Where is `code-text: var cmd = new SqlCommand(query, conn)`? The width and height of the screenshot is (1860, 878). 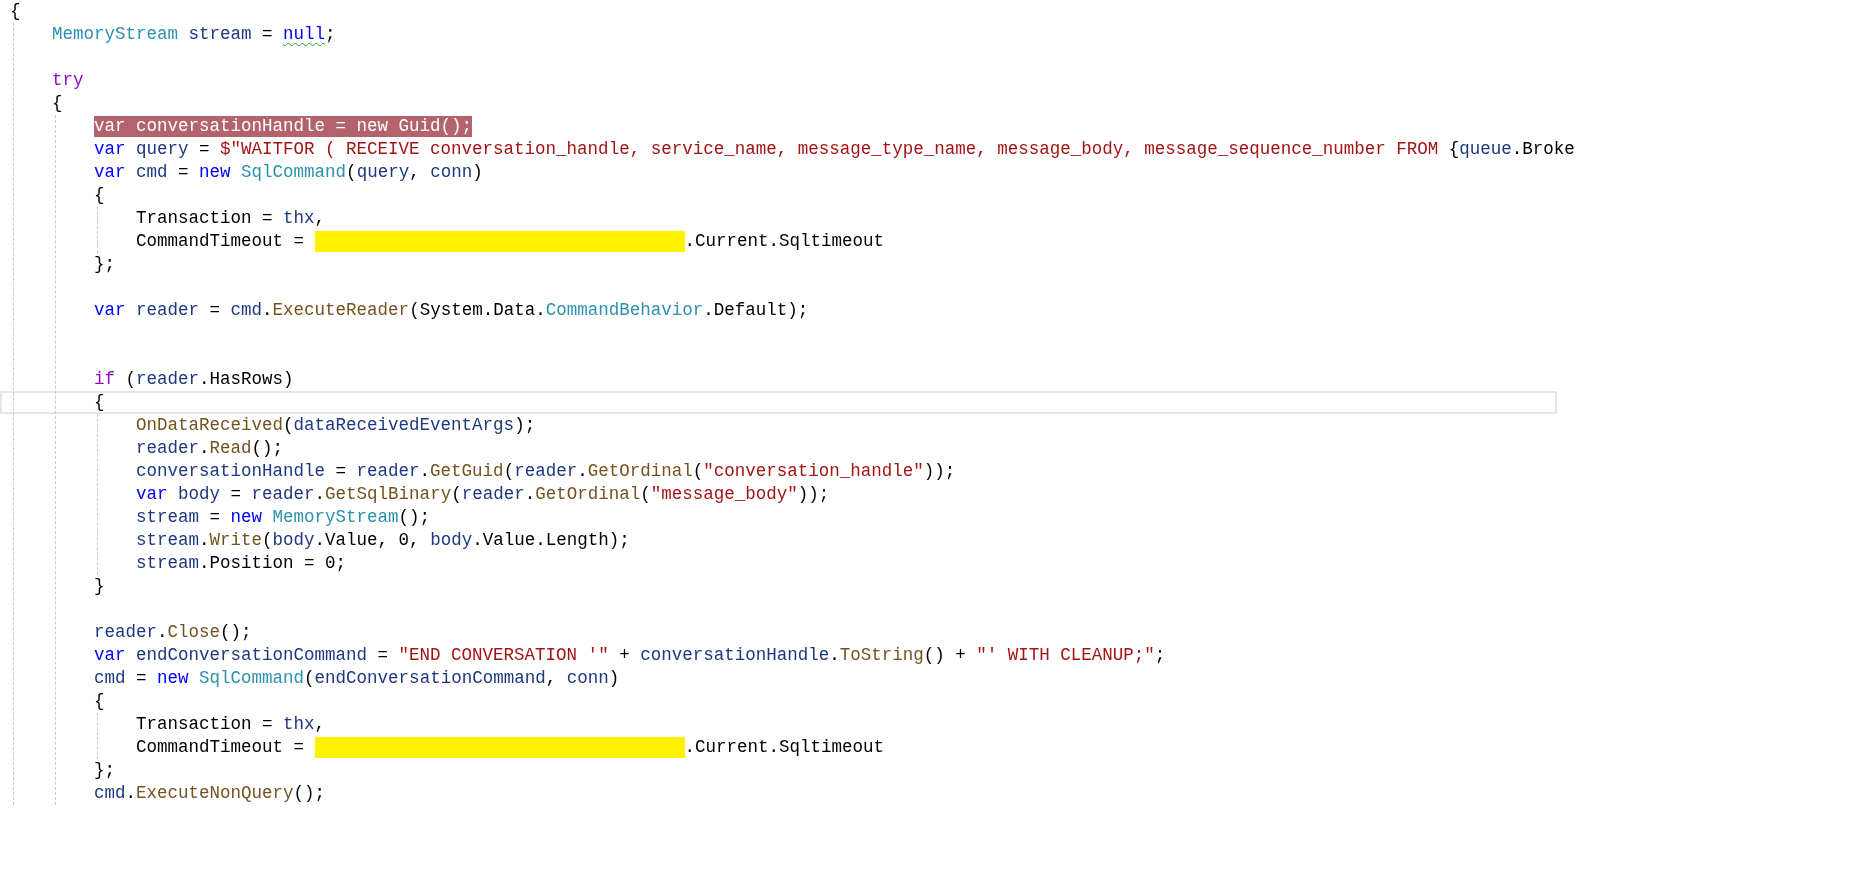
code-text: var cmd = new SqlCommand(query, conn) is located at coordinates (288, 172).